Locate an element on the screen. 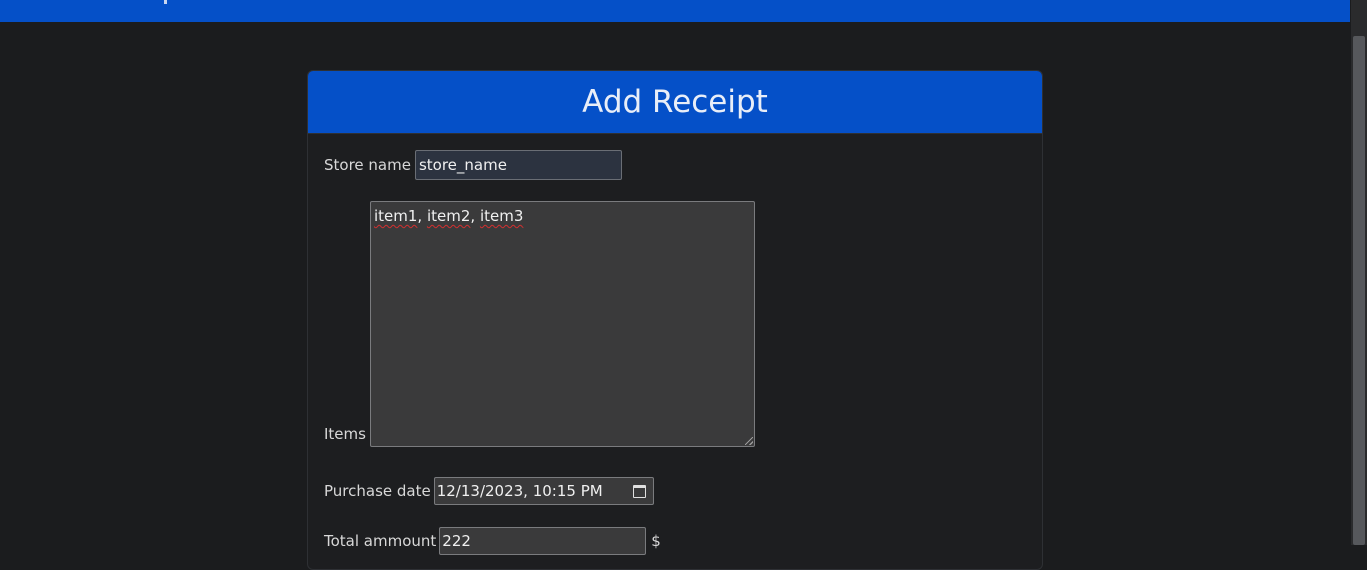 Image resolution: width=1367 pixels, height=570 pixels. total-amount-label: Total ammount is located at coordinates (380, 541).